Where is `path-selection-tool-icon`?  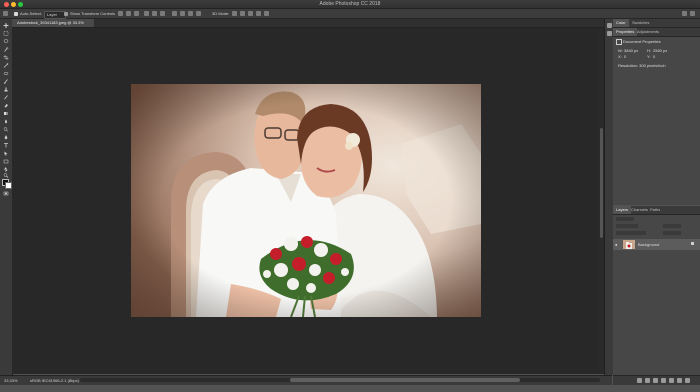
path-selection-tool-icon is located at coordinates (6, 153).